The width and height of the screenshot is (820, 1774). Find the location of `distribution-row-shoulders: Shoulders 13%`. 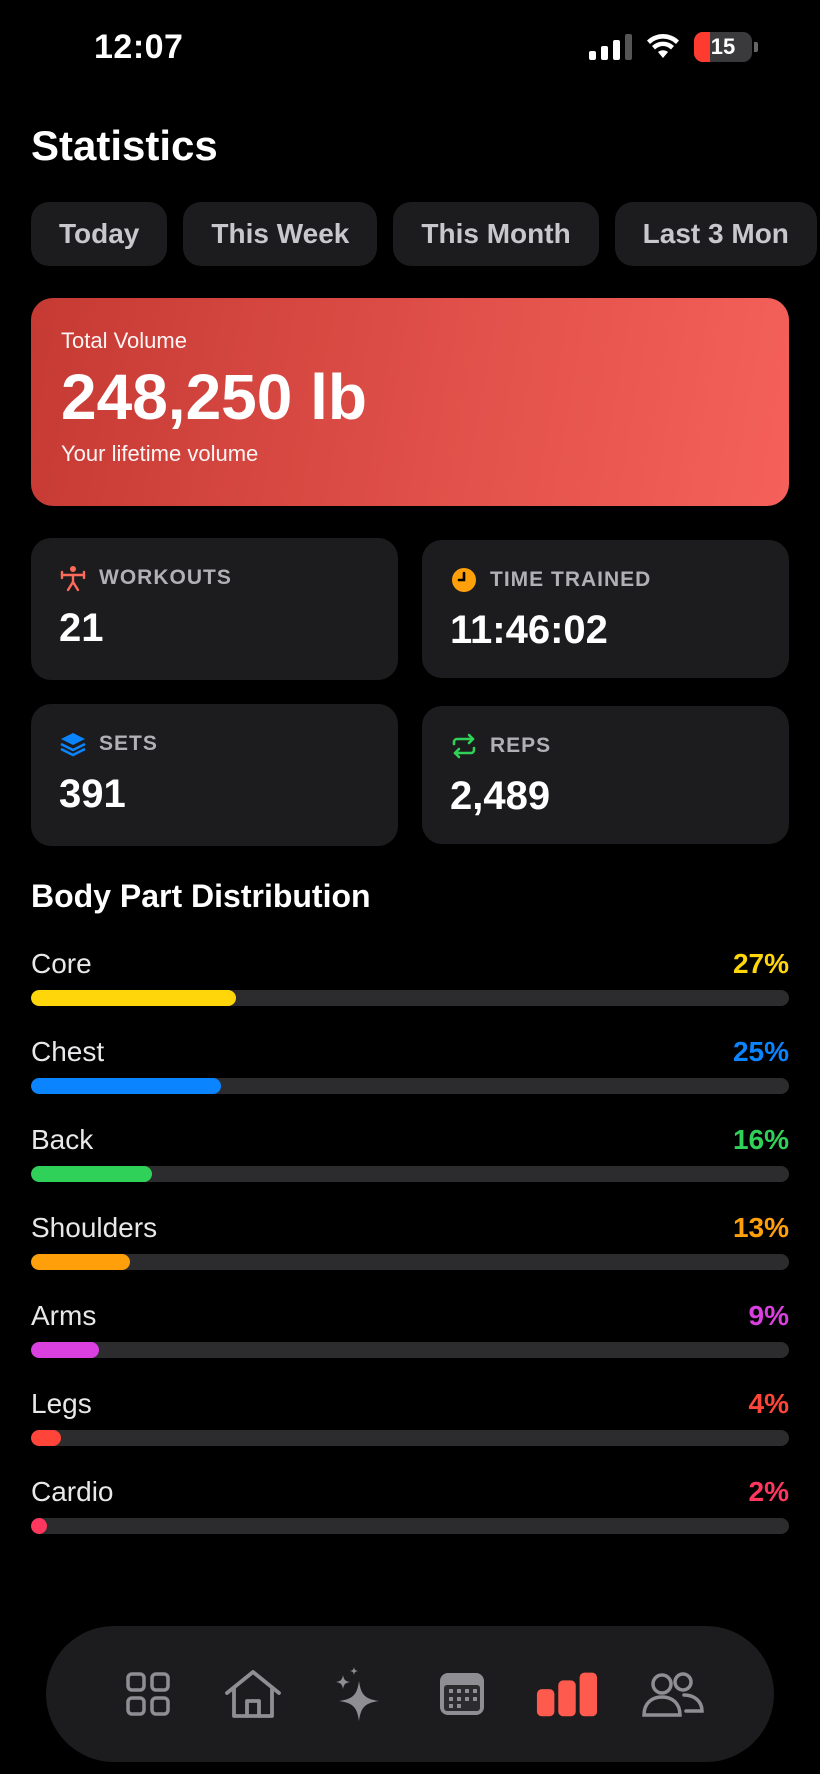

distribution-row-shoulders: Shoulders 13% is located at coordinates (410, 1241).